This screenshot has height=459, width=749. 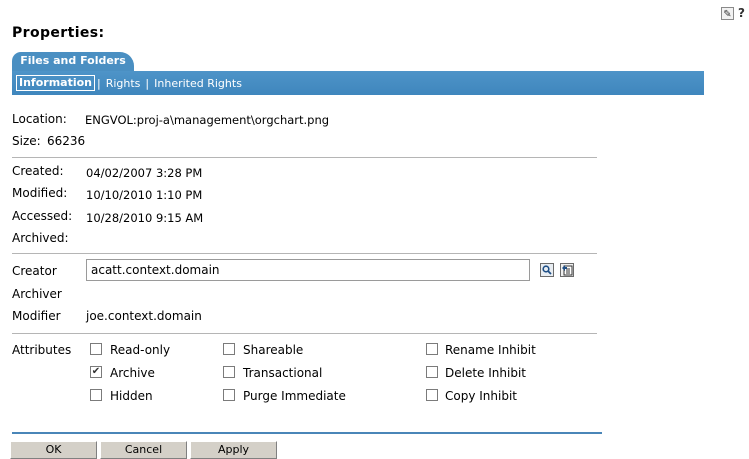 What do you see at coordinates (358, 83) in the screenshot?
I see `sub-navigation: Information | Rights | Inherited Rights` at bounding box center [358, 83].